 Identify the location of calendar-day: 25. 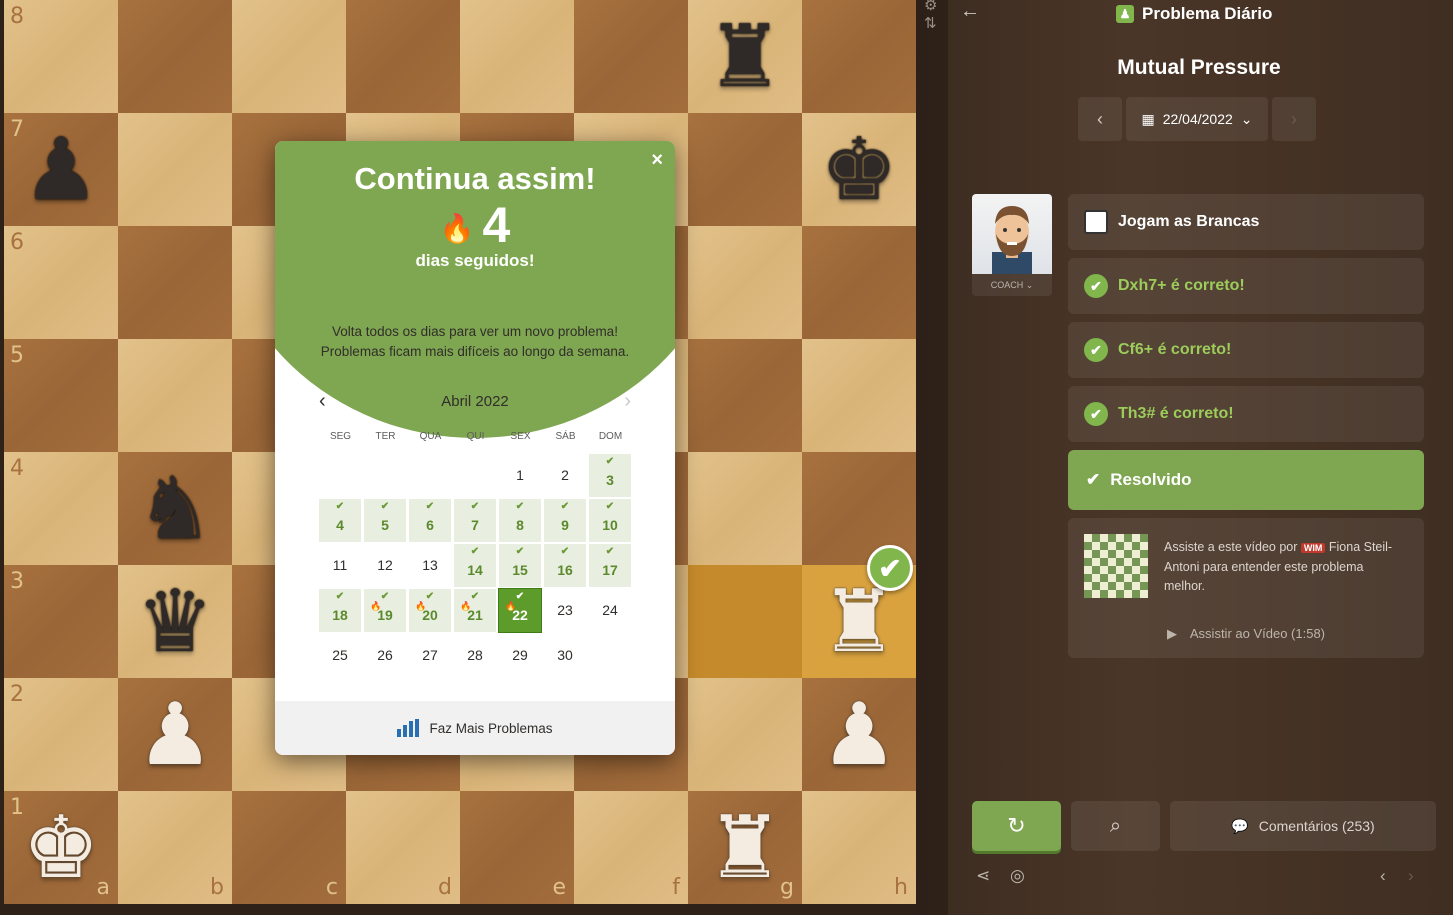
(340, 655).